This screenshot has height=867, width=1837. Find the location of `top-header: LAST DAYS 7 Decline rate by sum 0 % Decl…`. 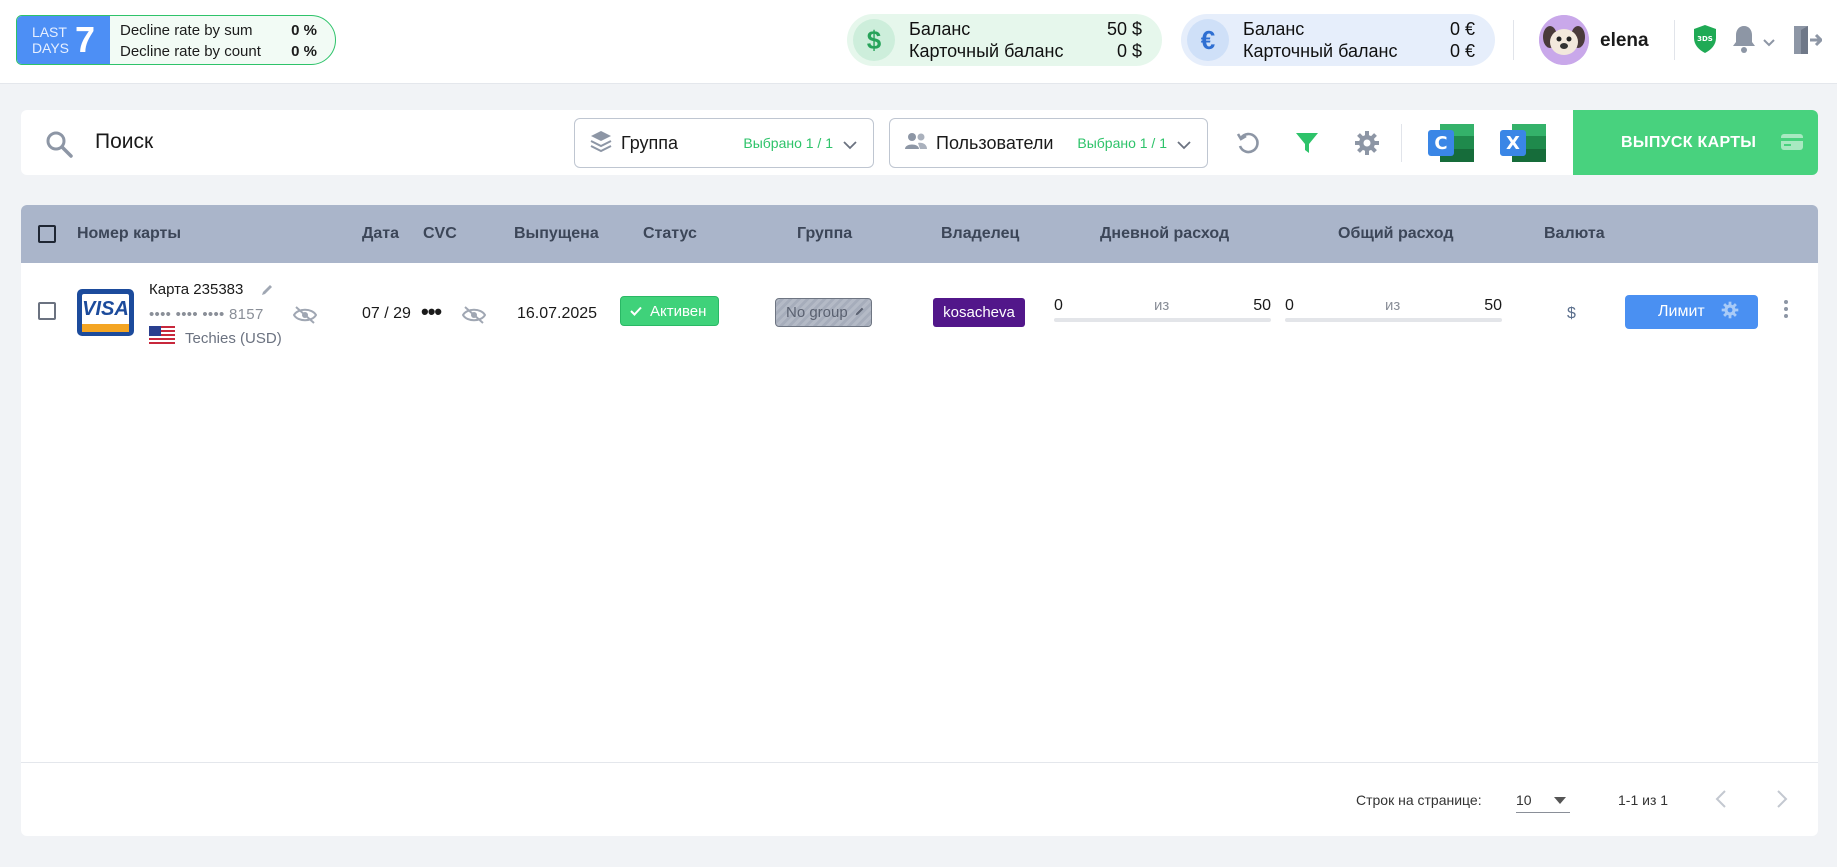

top-header: LAST DAYS 7 Decline rate by sum 0 % Decl… is located at coordinates (918, 42).